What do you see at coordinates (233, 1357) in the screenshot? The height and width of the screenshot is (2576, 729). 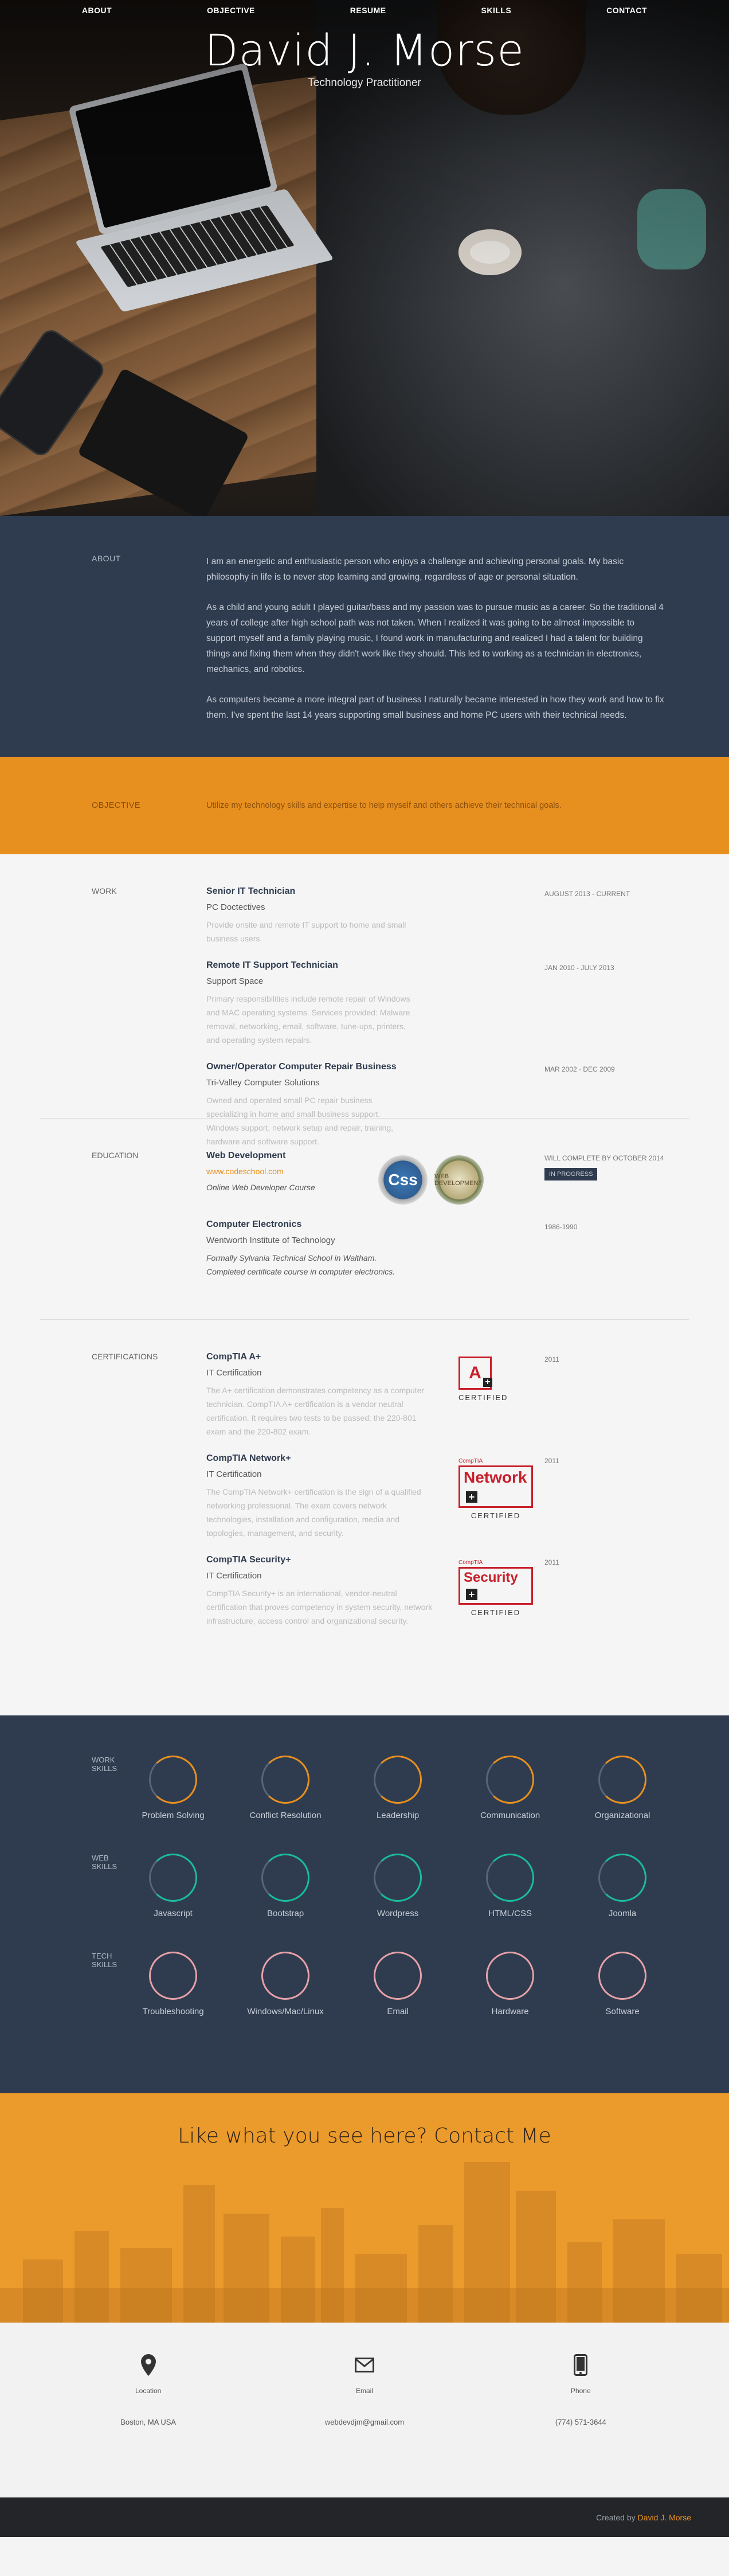 I see `cert-title: CompTIA A+` at bounding box center [233, 1357].